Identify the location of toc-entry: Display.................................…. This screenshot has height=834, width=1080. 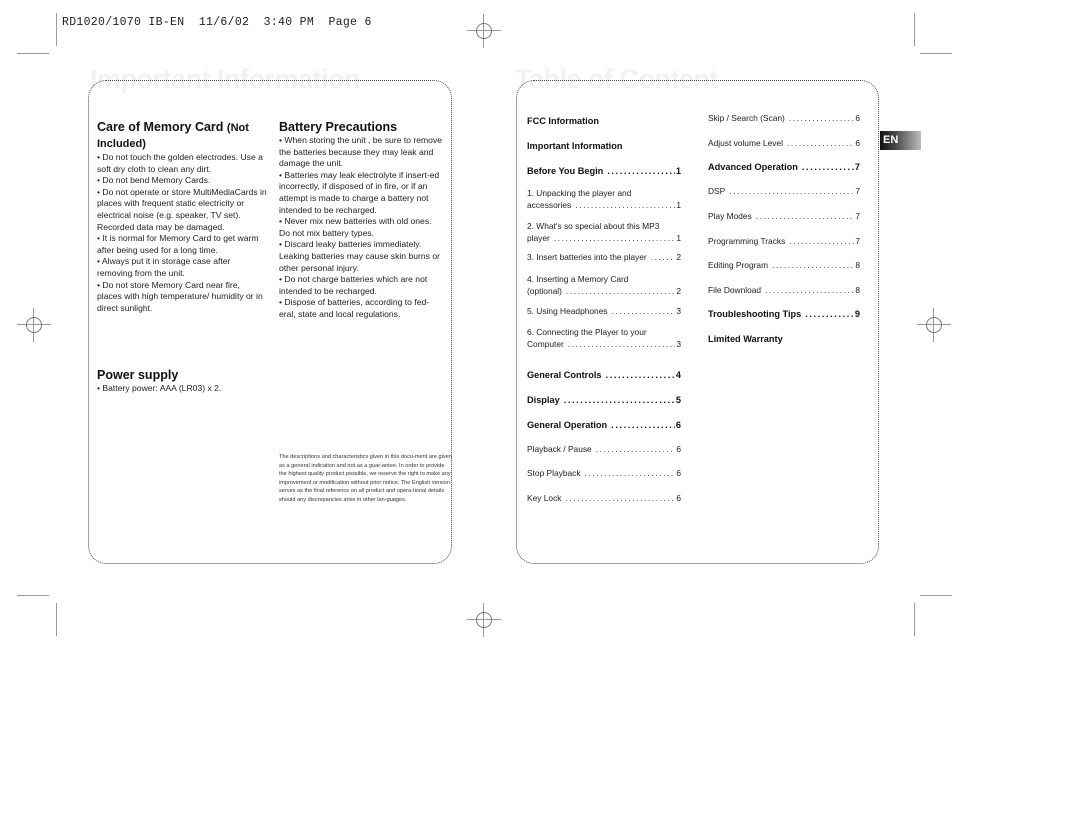
(604, 400).